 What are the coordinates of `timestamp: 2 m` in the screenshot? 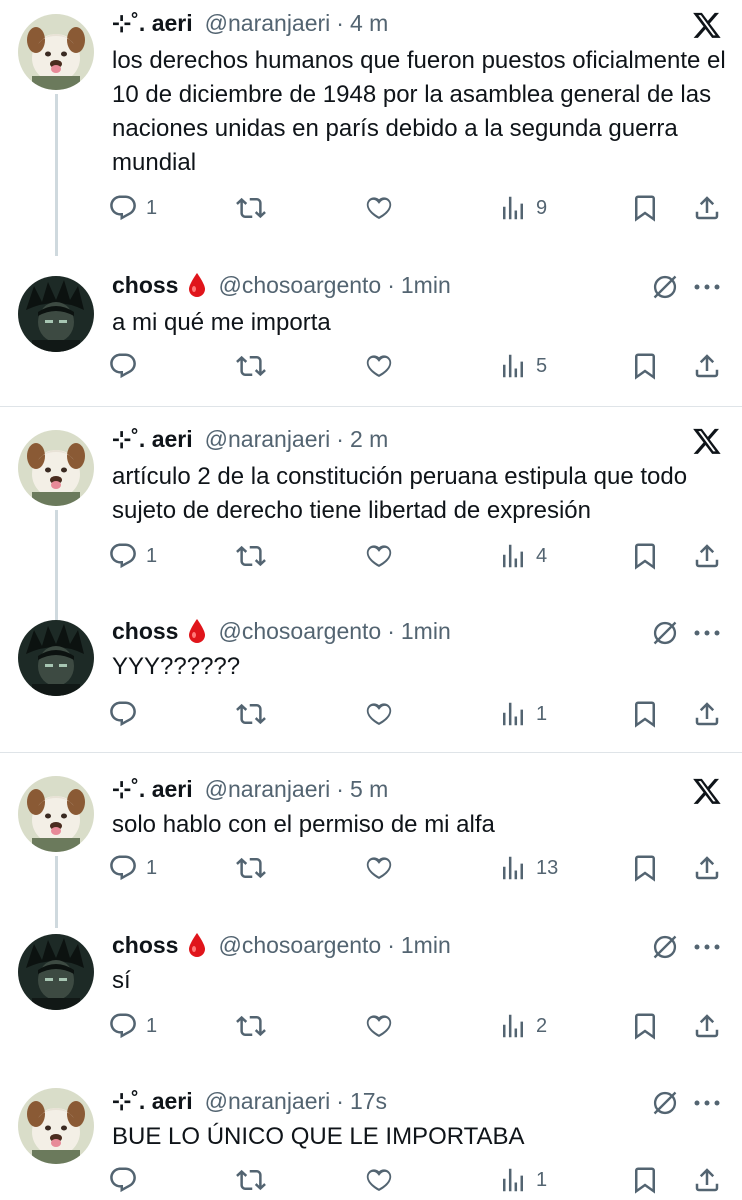 It's located at (369, 439).